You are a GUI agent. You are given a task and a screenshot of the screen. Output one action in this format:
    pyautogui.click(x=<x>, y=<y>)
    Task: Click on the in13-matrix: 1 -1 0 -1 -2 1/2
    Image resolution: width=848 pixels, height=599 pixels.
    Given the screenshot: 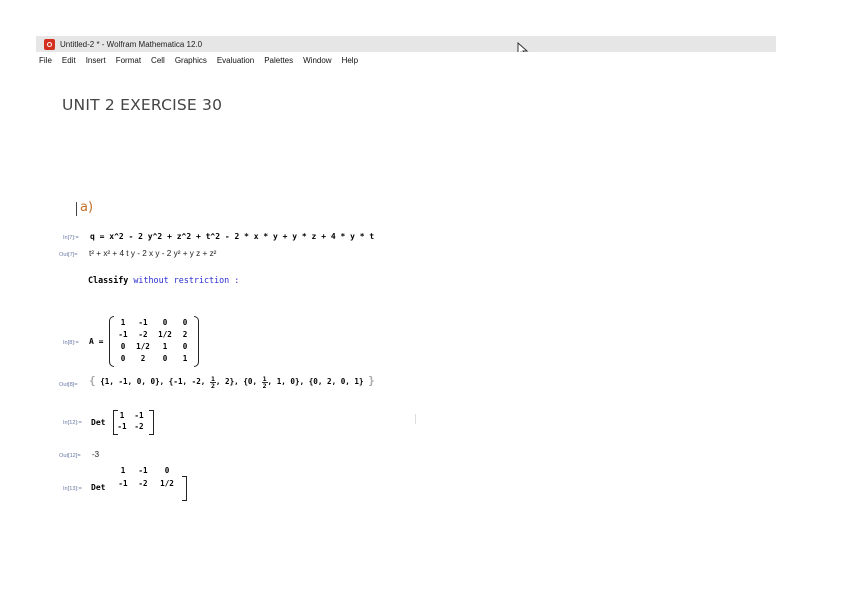 What is the action you would take?
    pyautogui.click(x=148, y=481)
    